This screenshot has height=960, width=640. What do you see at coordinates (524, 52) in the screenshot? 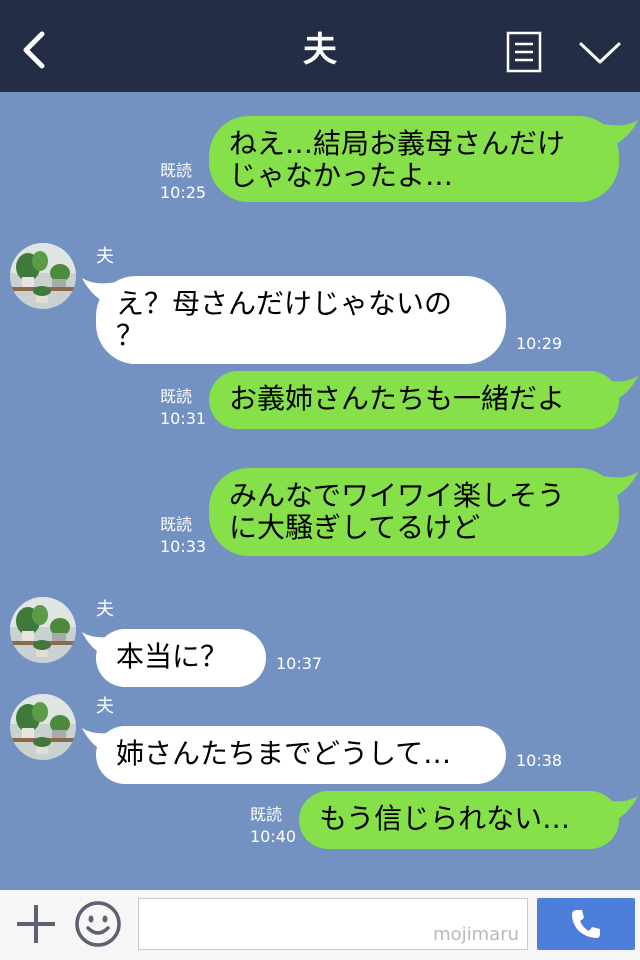
I see `menu-icon` at bounding box center [524, 52].